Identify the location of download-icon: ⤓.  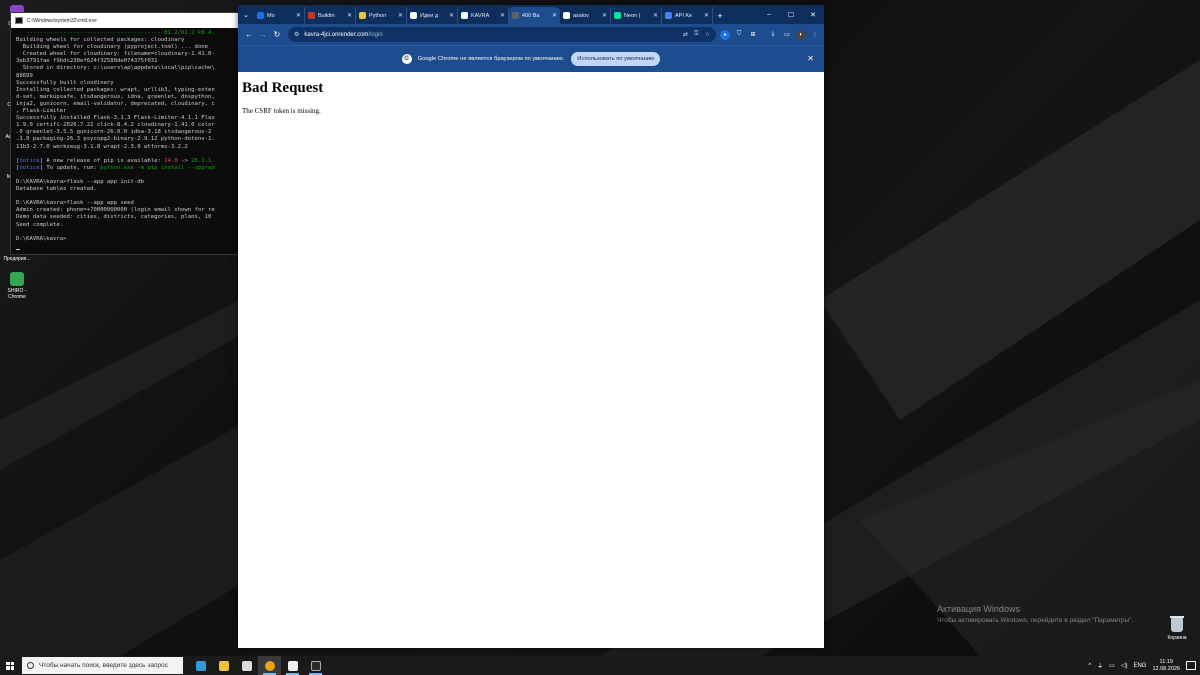
(773, 35).